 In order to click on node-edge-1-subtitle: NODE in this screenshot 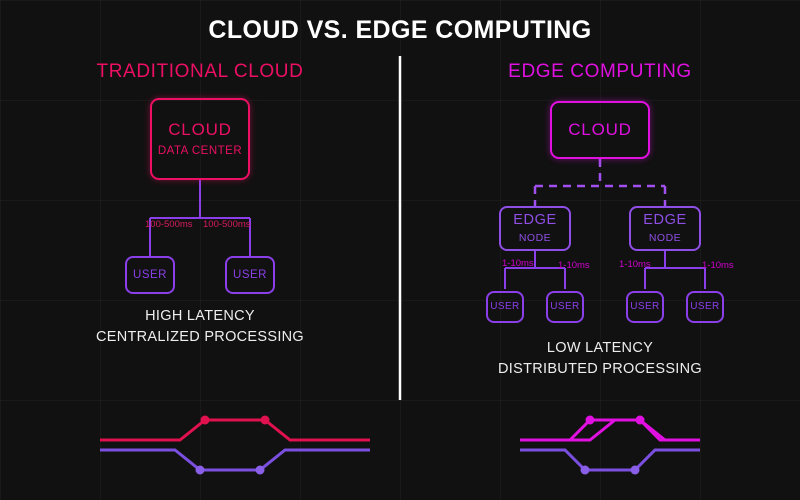, I will do `click(535, 237)`.